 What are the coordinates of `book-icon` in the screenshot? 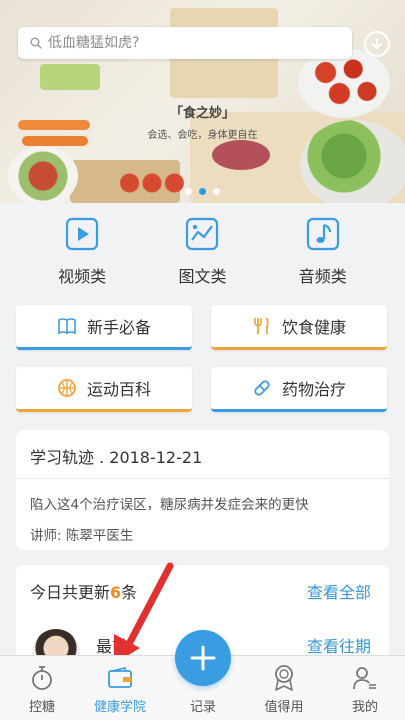 It's located at (67, 326).